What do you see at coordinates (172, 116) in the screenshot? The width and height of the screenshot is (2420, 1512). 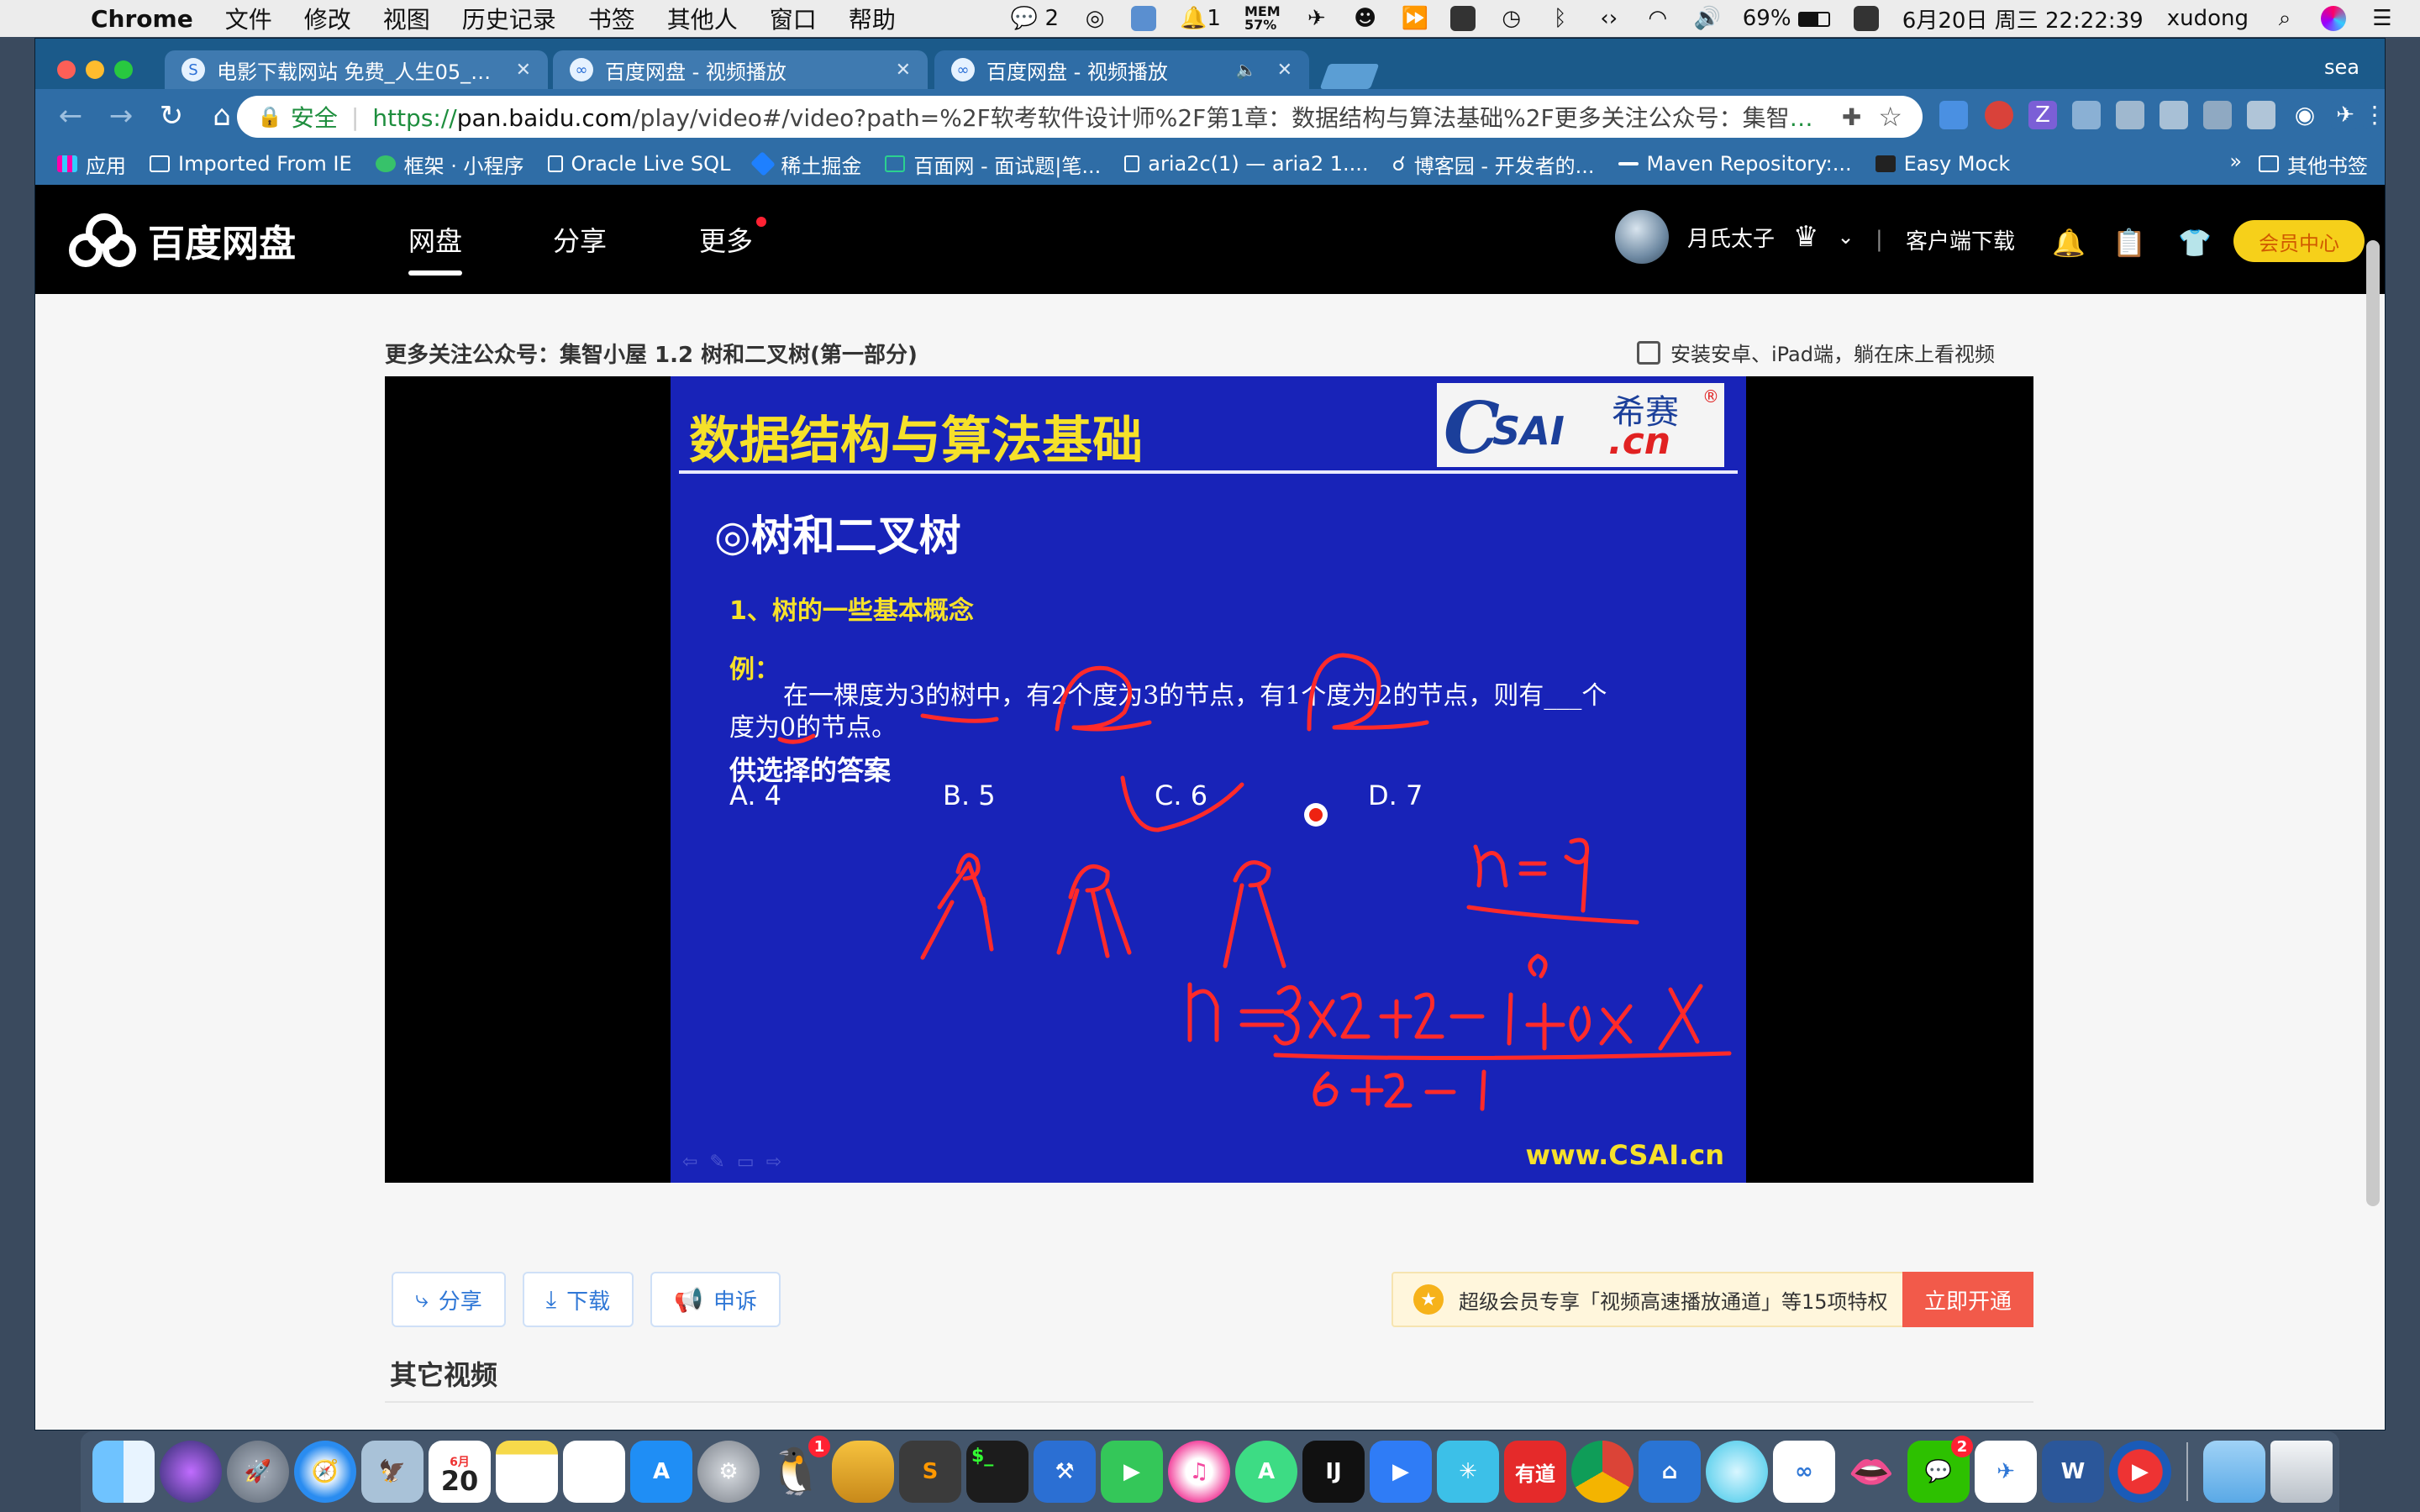 I see `reload-button: ↻` at bounding box center [172, 116].